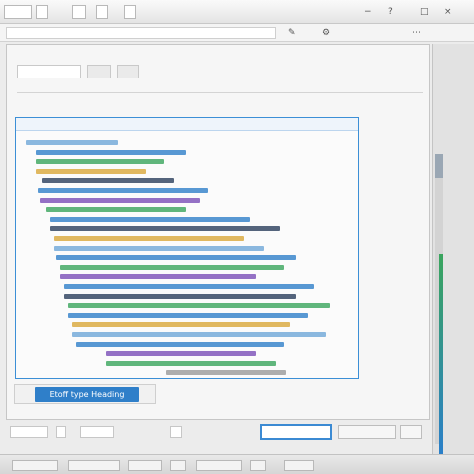 The height and width of the screenshot is (474, 474). What do you see at coordinates (176, 432) in the screenshot?
I see `tool-icon` at bounding box center [176, 432].